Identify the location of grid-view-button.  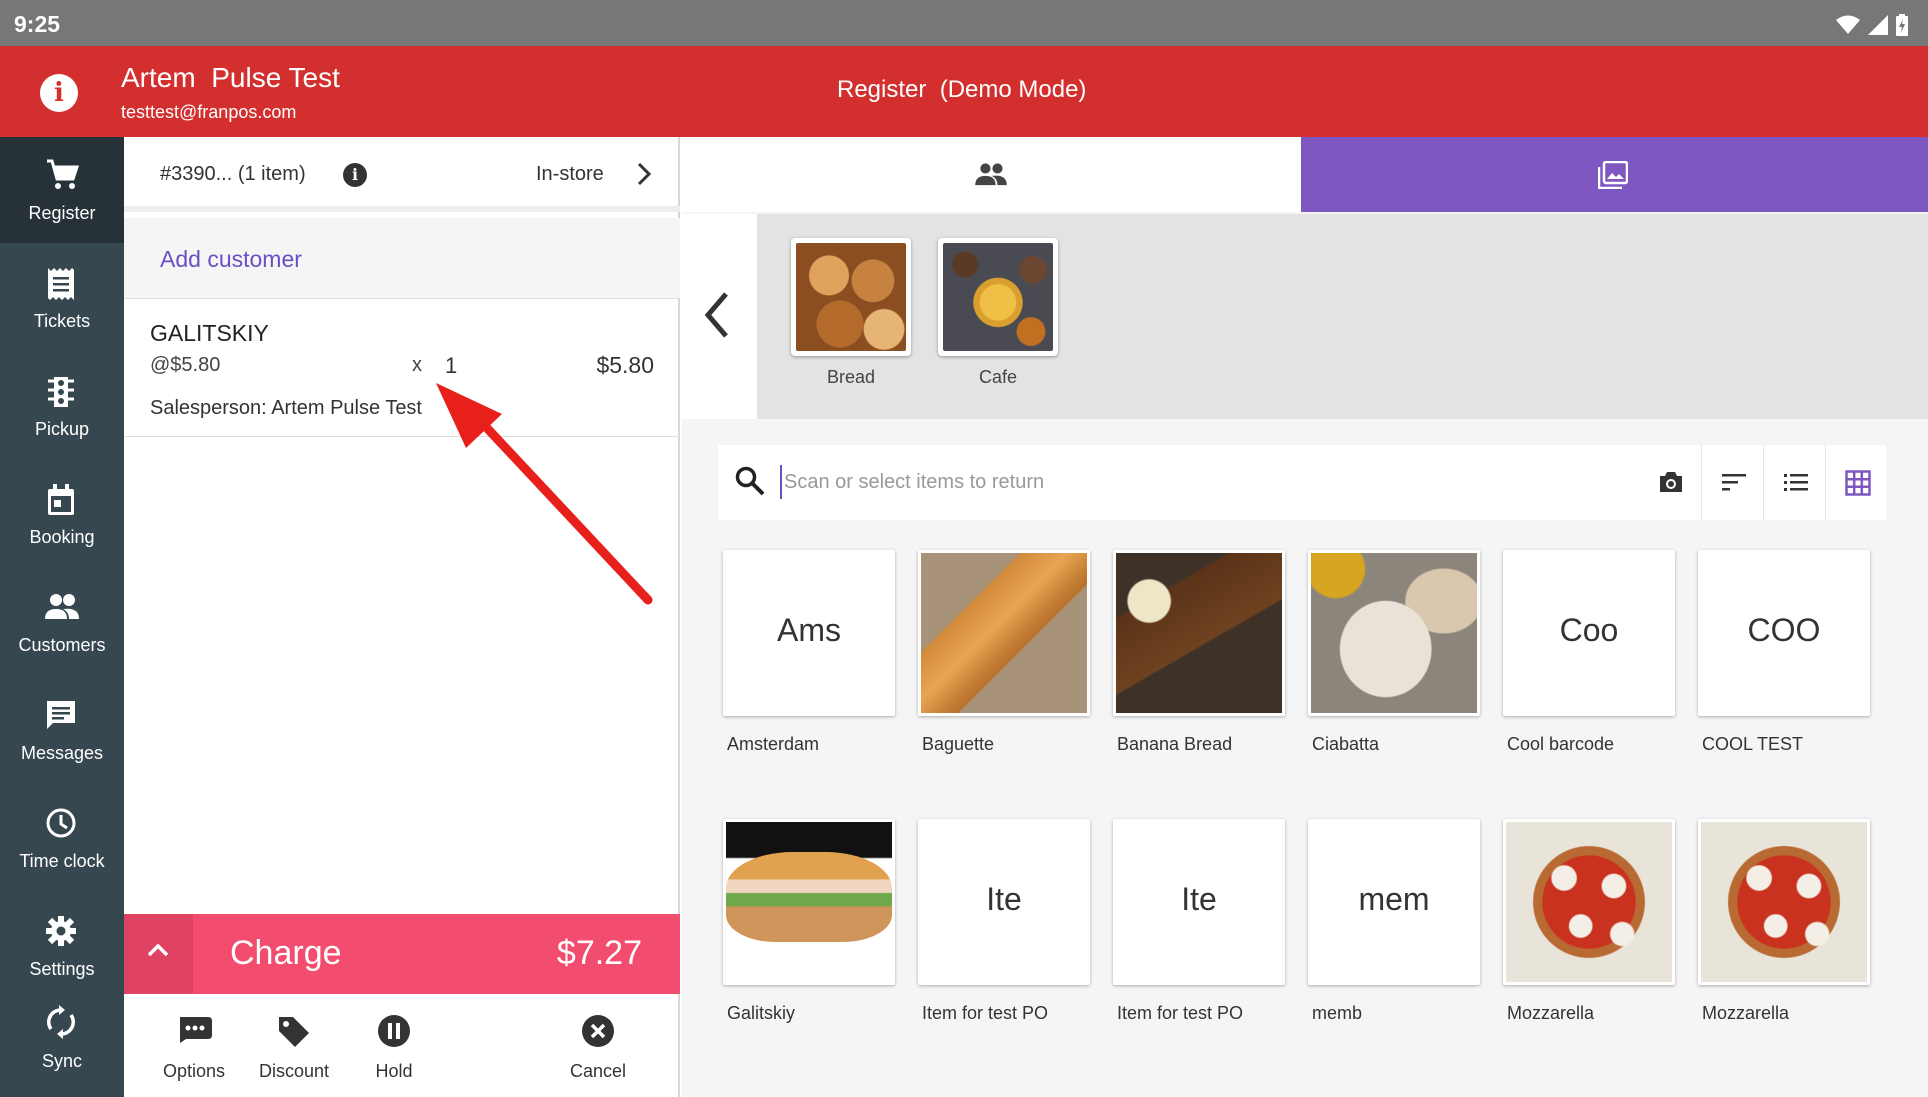
(1856, 482).